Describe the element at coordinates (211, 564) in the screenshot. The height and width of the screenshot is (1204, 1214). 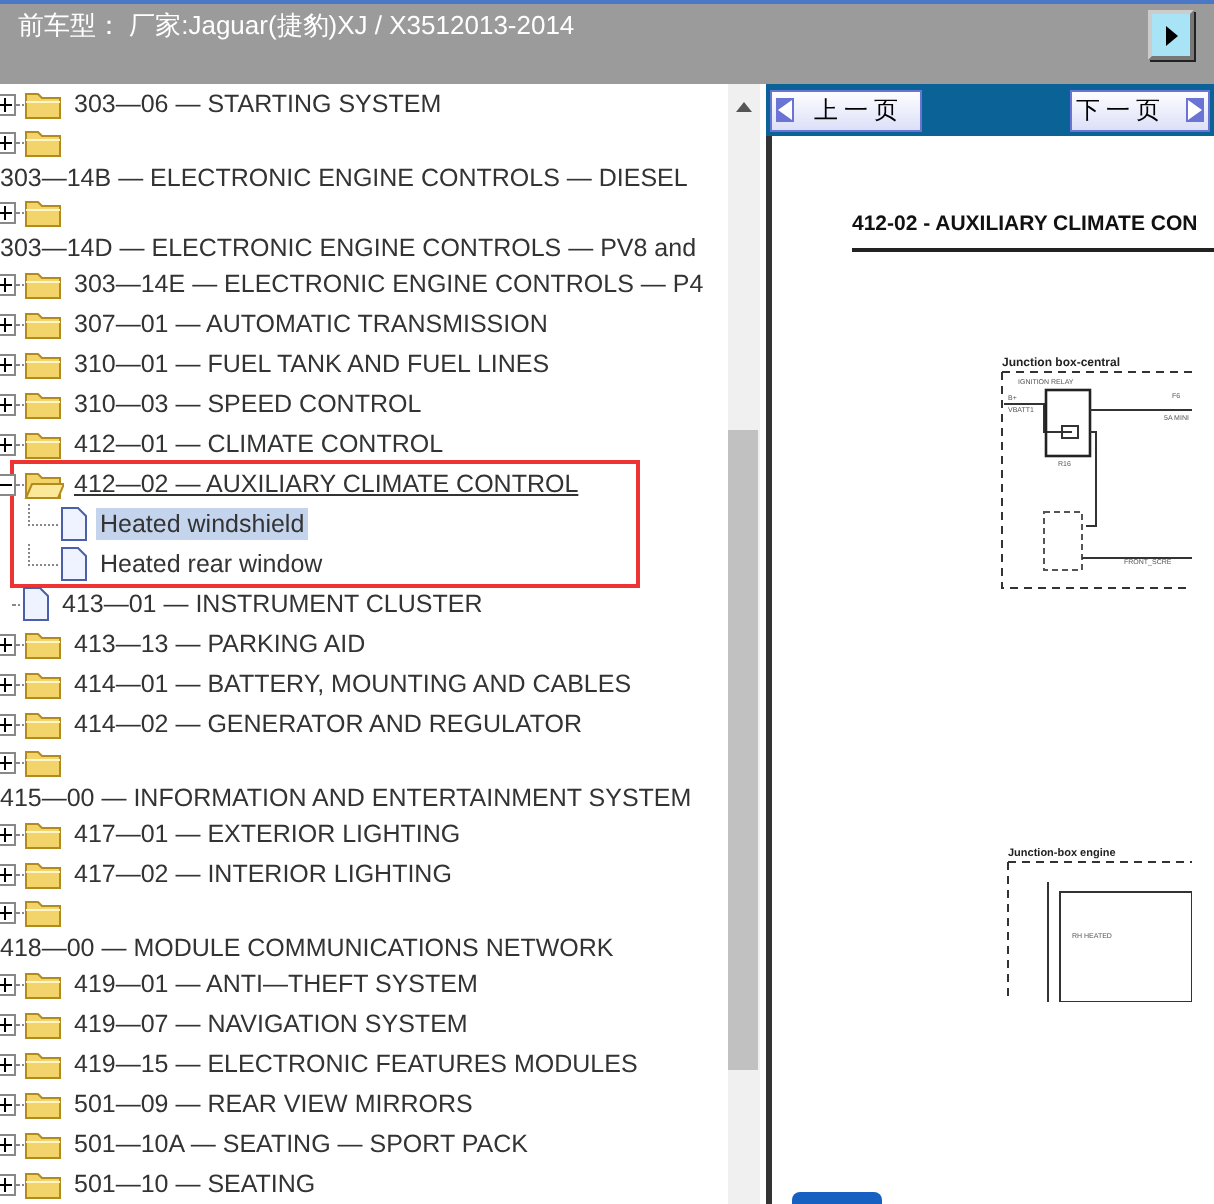
I see `tree-item: Heated rear window` at that location.